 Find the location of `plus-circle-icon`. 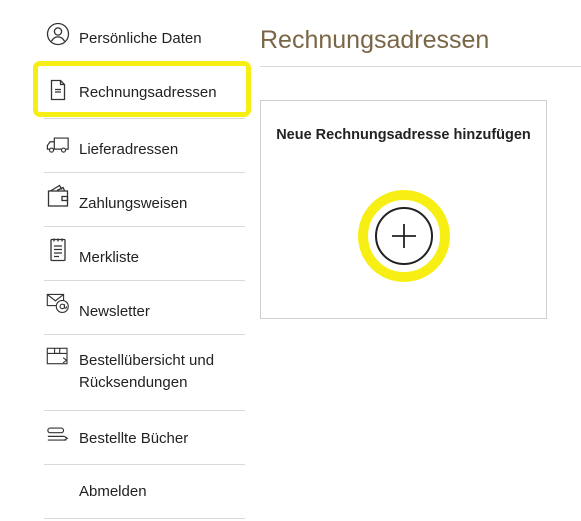

plus-circle-icon is located at coordinates (404, 236).